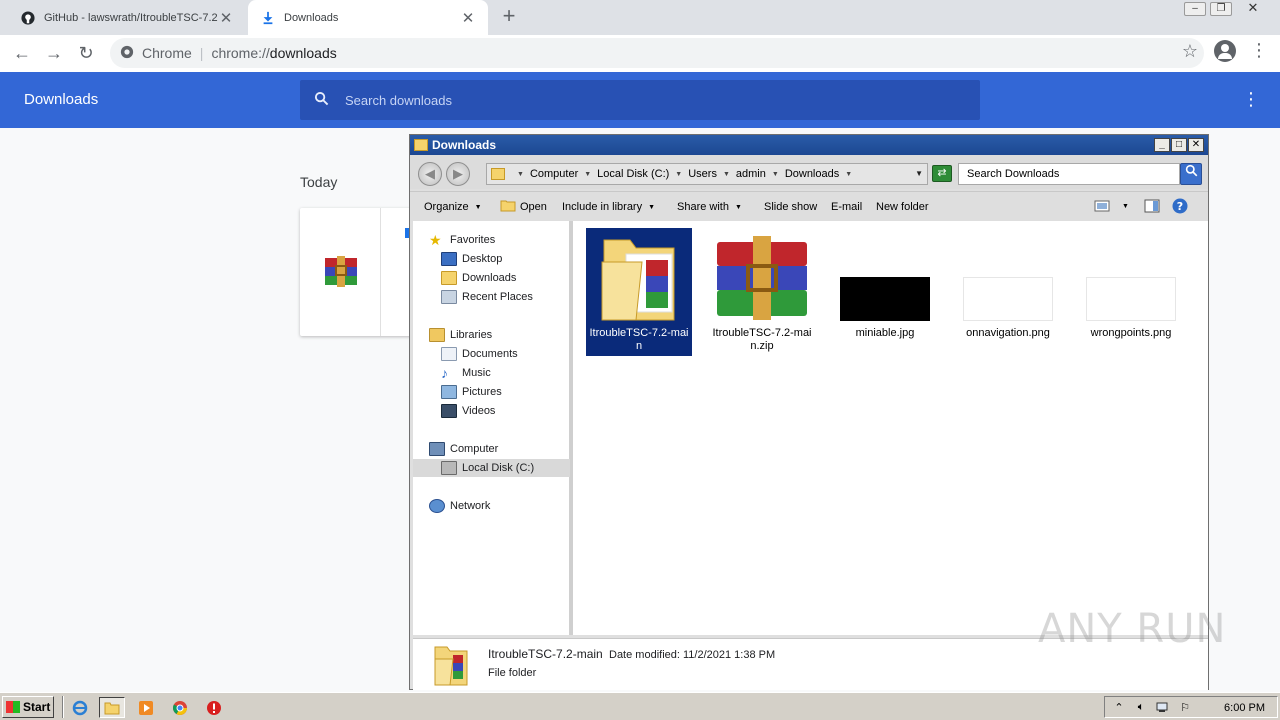  I want to click on browser-toolbar: ← → ↻ Chrome | chrome://downloads ☆, so click(640, 53).